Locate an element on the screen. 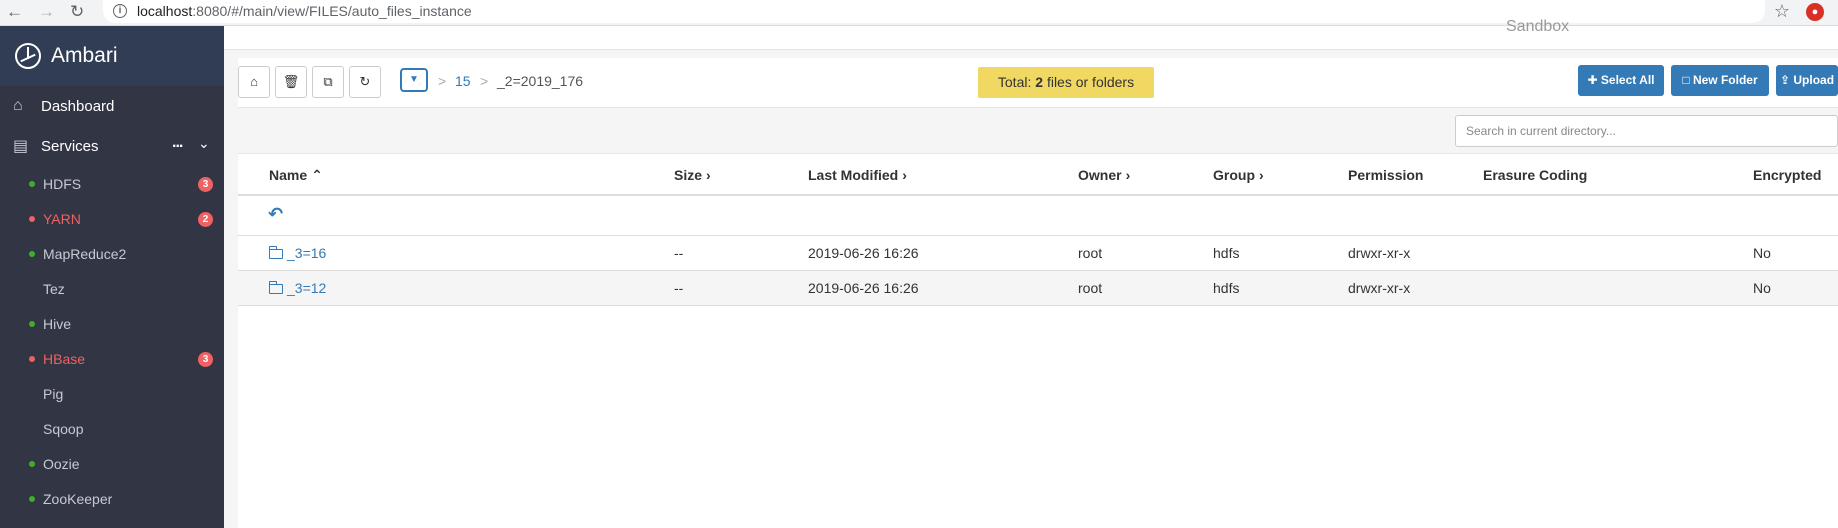 This screenshot has height=528, width=1838. folder-name: _3=16 is located at coordinates (306, 253).